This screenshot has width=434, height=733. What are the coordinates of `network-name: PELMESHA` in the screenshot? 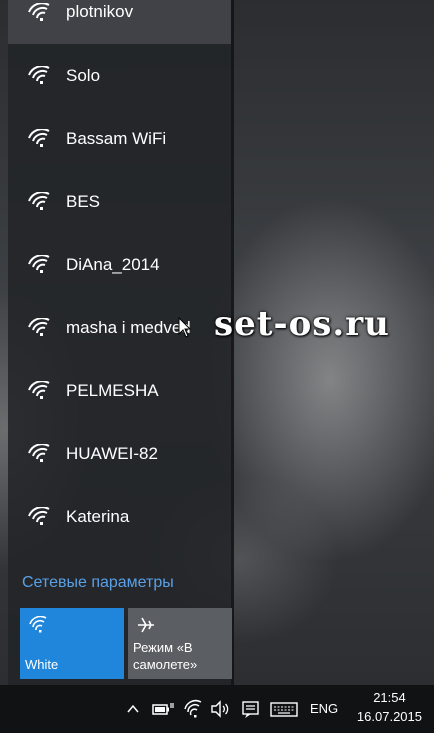 It's located at (112, 390).